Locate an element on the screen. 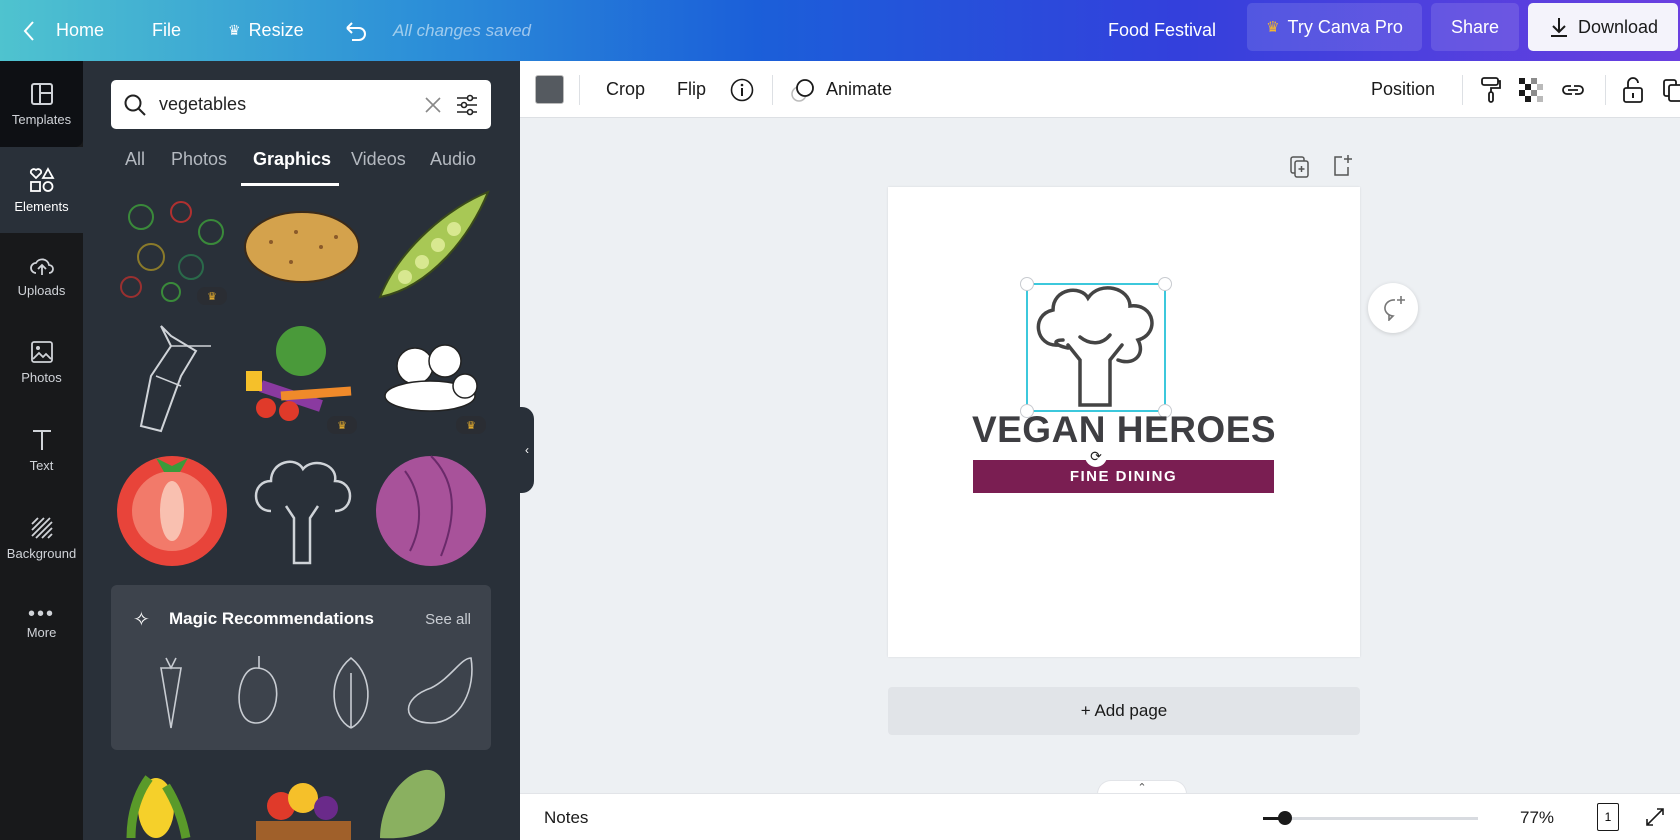 The height and width of the screenshot is (840, 1680). tab-audio: Audio is located at coordinates (453, 159).